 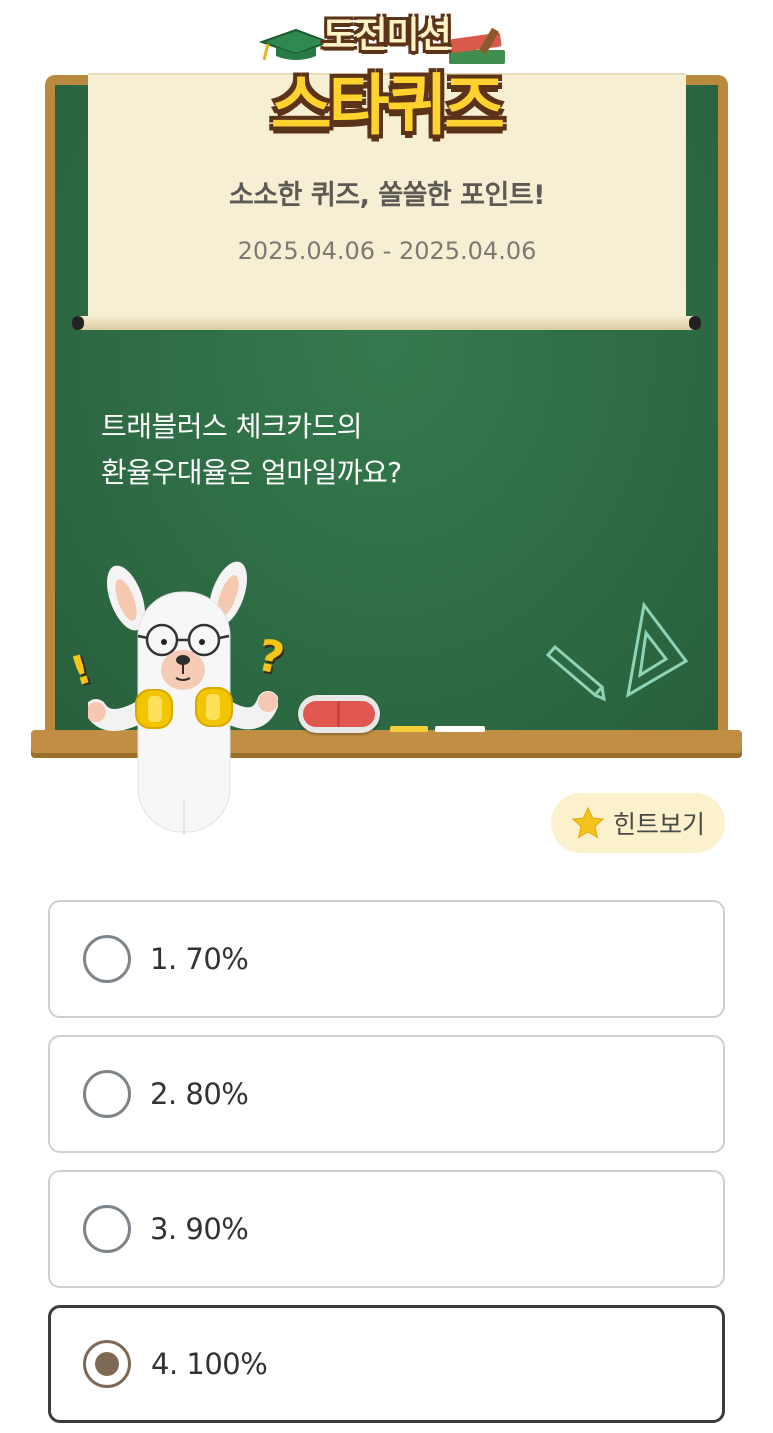 What do you see at coordinates (409, 729) in the screenshot?
I see `yellow-chalk` at bounding box center [409, 729].